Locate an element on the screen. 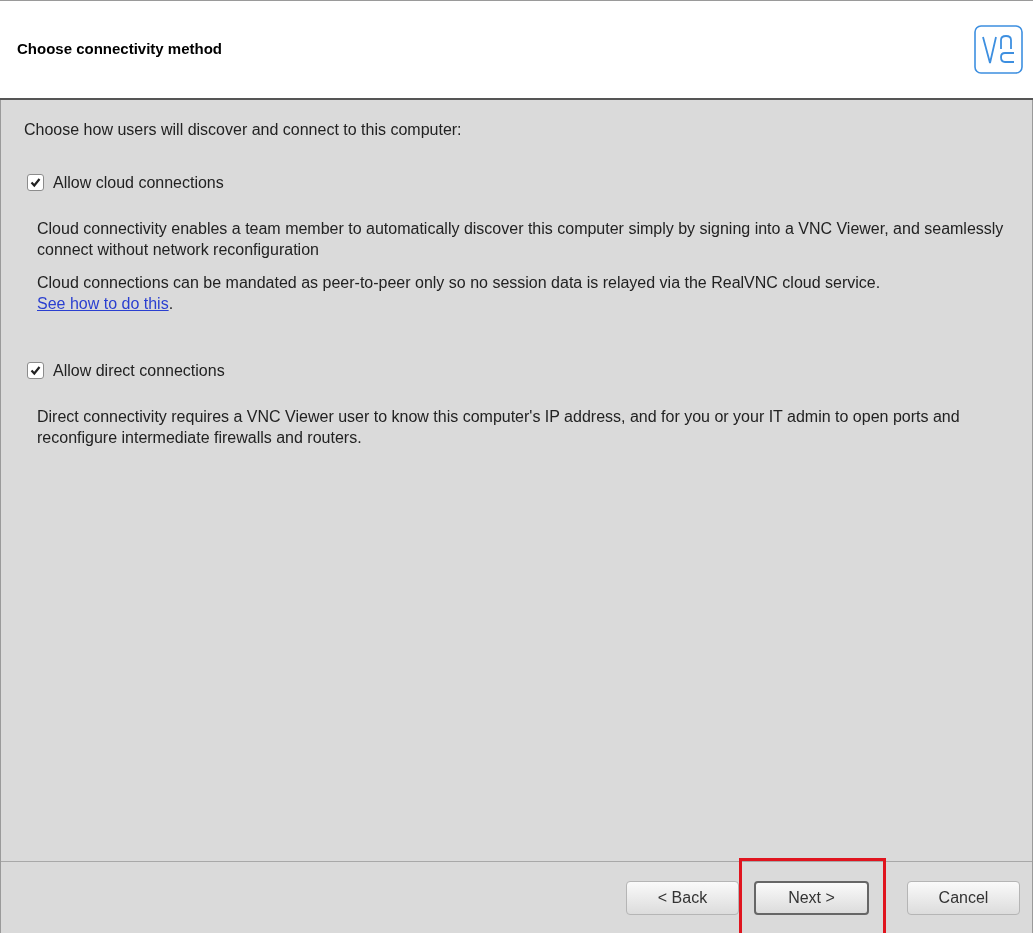 The image size is (1033, 933). description-text: Direct connectivity requires a VNC Viewer user to know this computer's IP address, and for you or your IT admin to open ports and reconfigure intermediate firewalls and routers. is located at coordinates (499, 427).